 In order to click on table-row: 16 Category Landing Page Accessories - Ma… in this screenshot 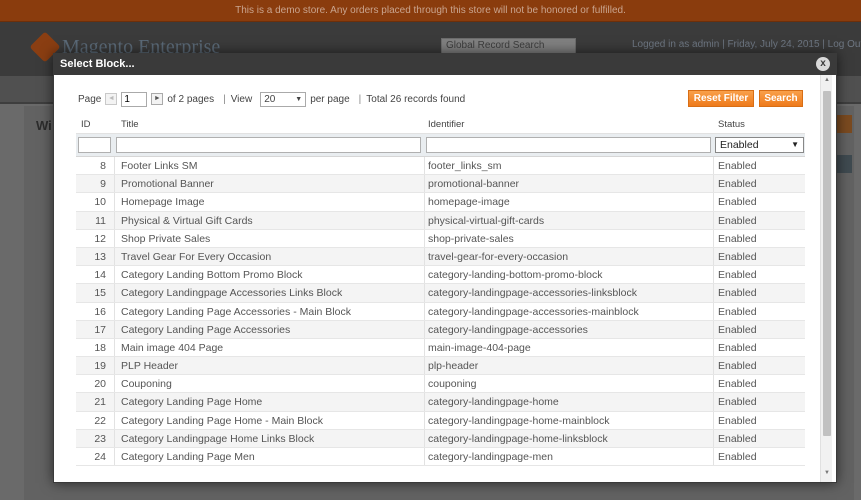, I will do `click(440, 311)`.